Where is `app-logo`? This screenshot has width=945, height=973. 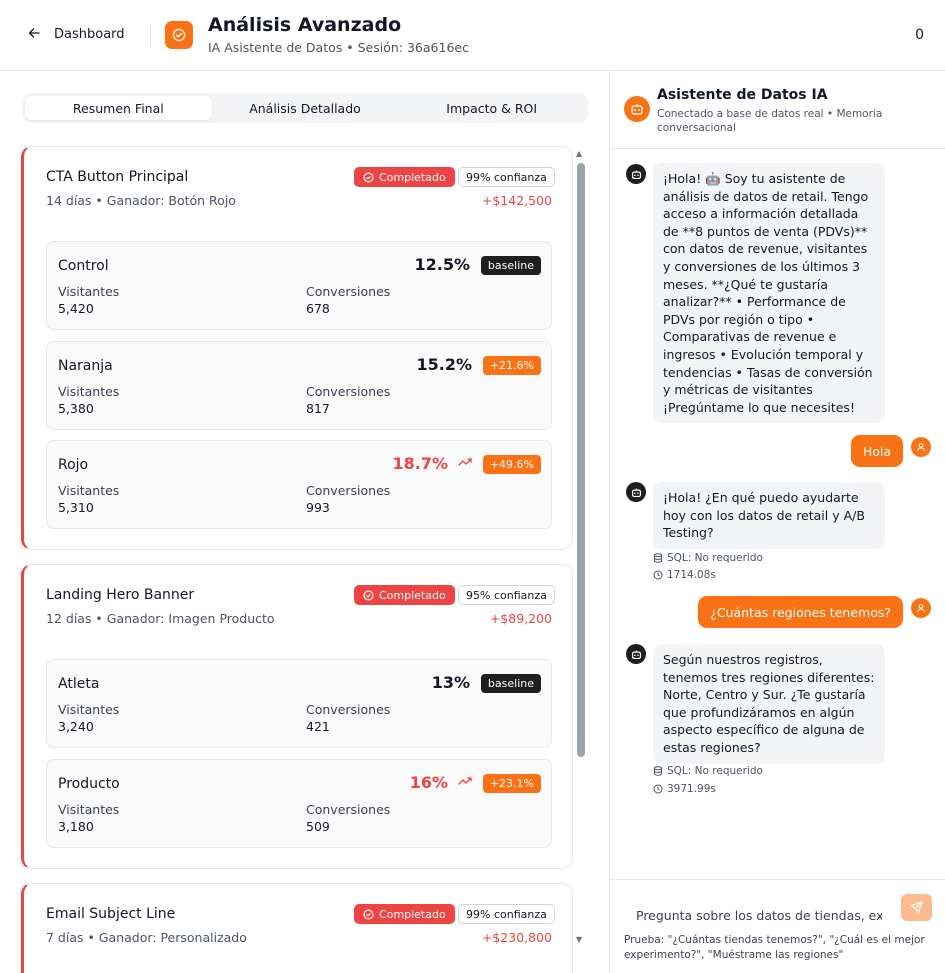 app-logo is located at coordinates (179, 35).